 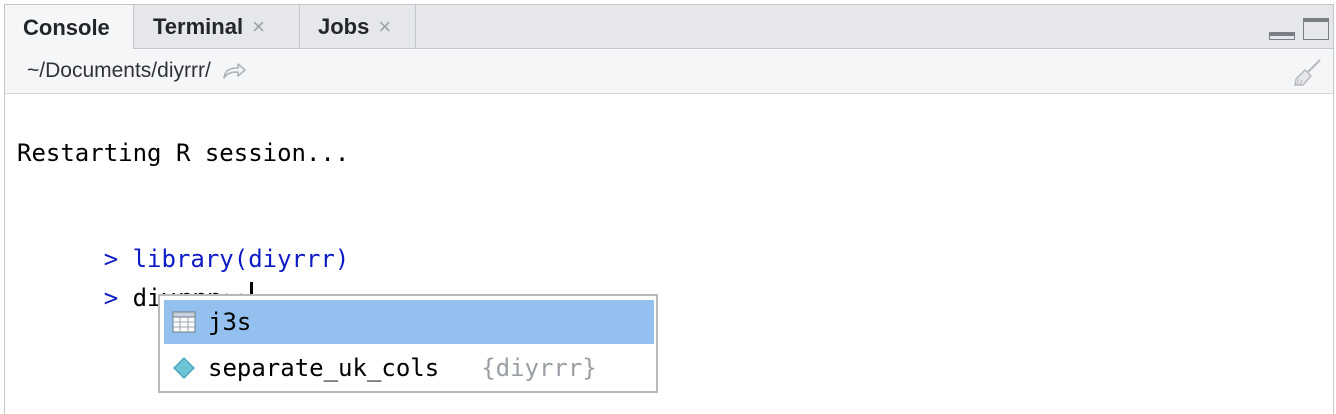 I want to click on table-icon, so click(x=185, y=322).